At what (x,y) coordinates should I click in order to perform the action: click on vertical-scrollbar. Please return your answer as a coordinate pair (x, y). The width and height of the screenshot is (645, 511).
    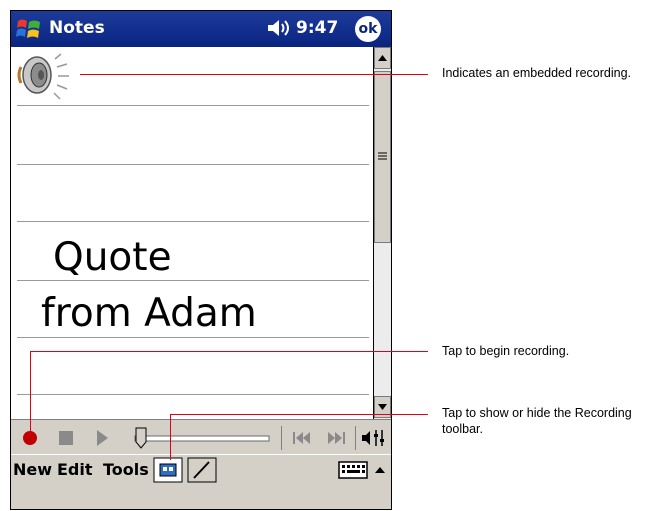
    Looking at the image, I should click on (382, 233).